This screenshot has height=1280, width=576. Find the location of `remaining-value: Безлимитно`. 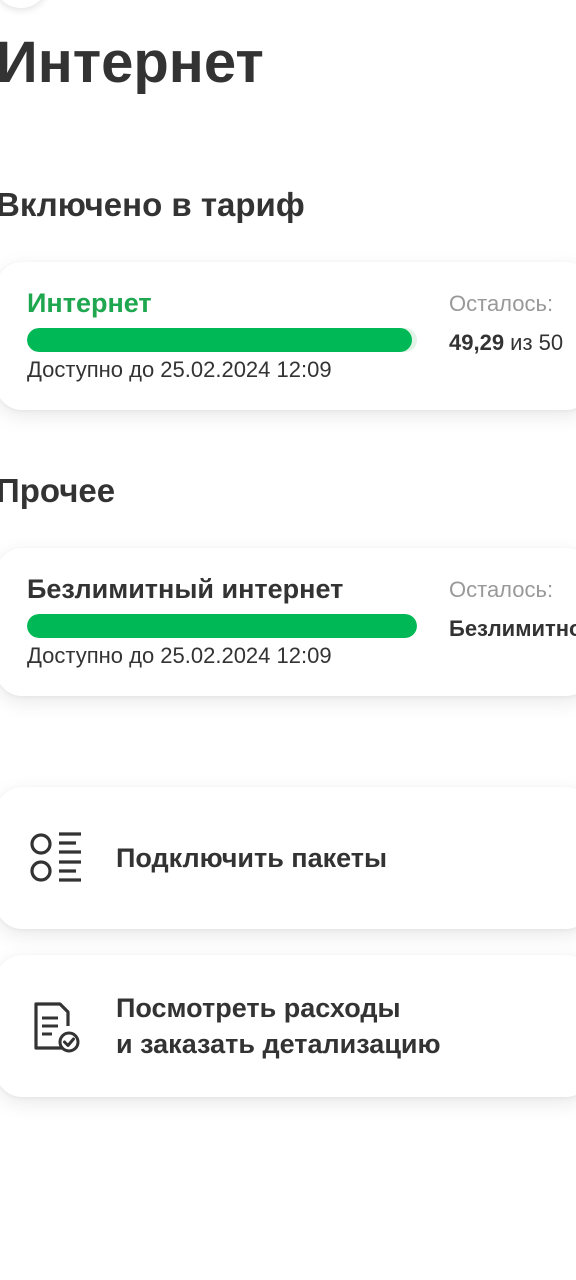

remaining-value: Безлимитно is located at coordinates (512, 629).